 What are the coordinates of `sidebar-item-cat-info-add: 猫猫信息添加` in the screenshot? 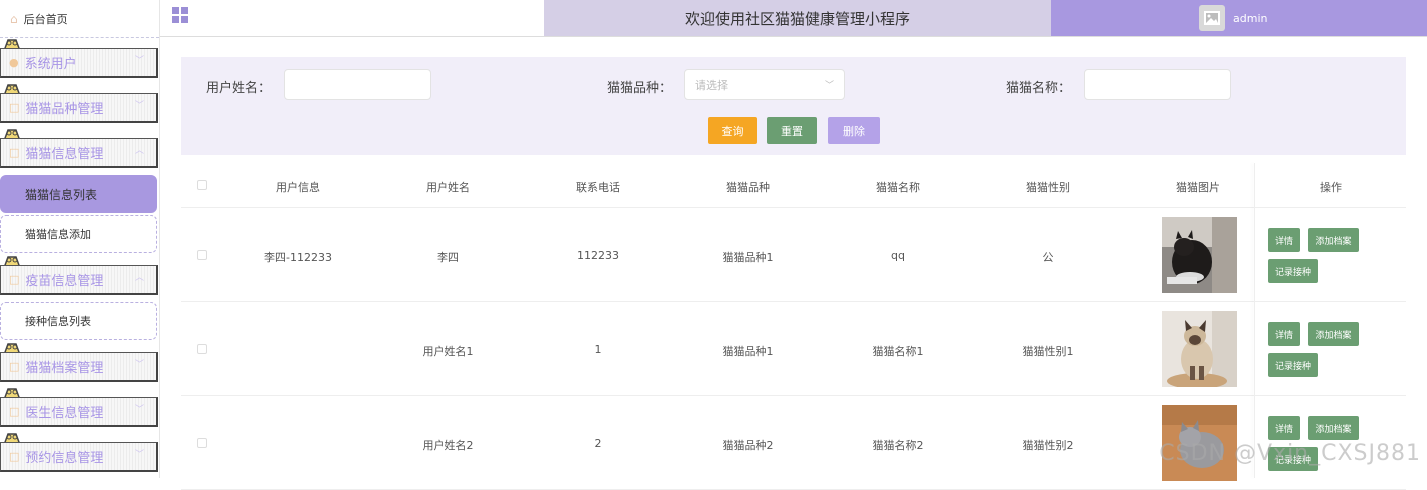 It's located at (78, 234).